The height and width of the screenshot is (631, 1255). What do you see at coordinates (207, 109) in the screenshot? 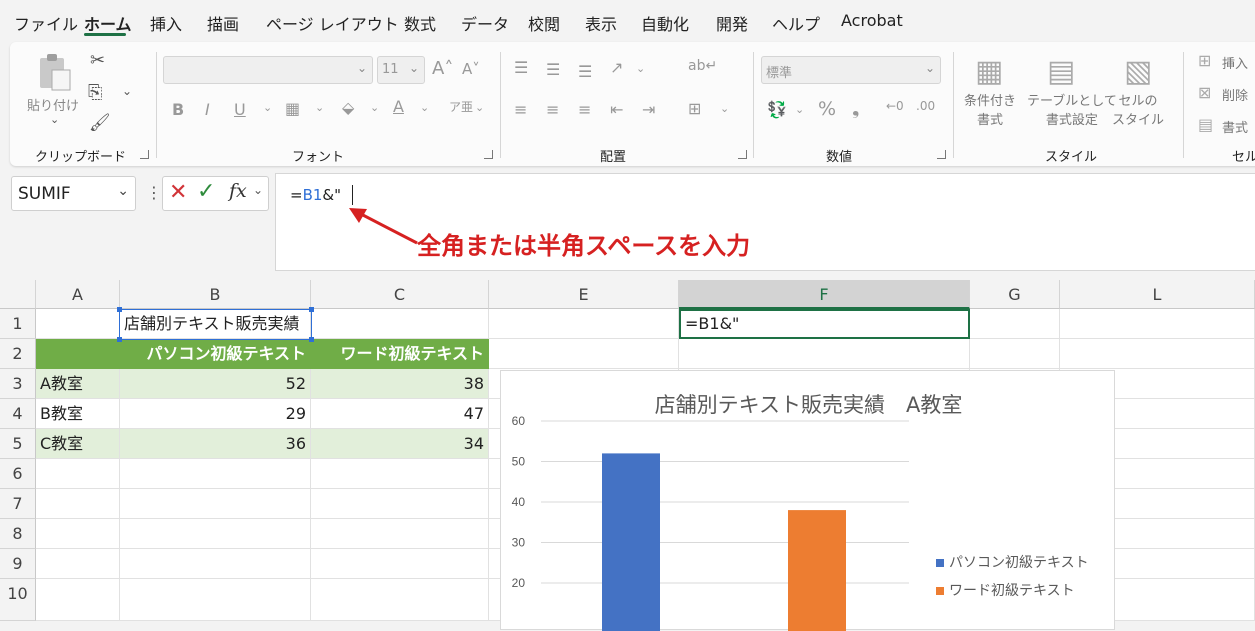
I see `italic-icon: I` at bounding box center [207, 109].